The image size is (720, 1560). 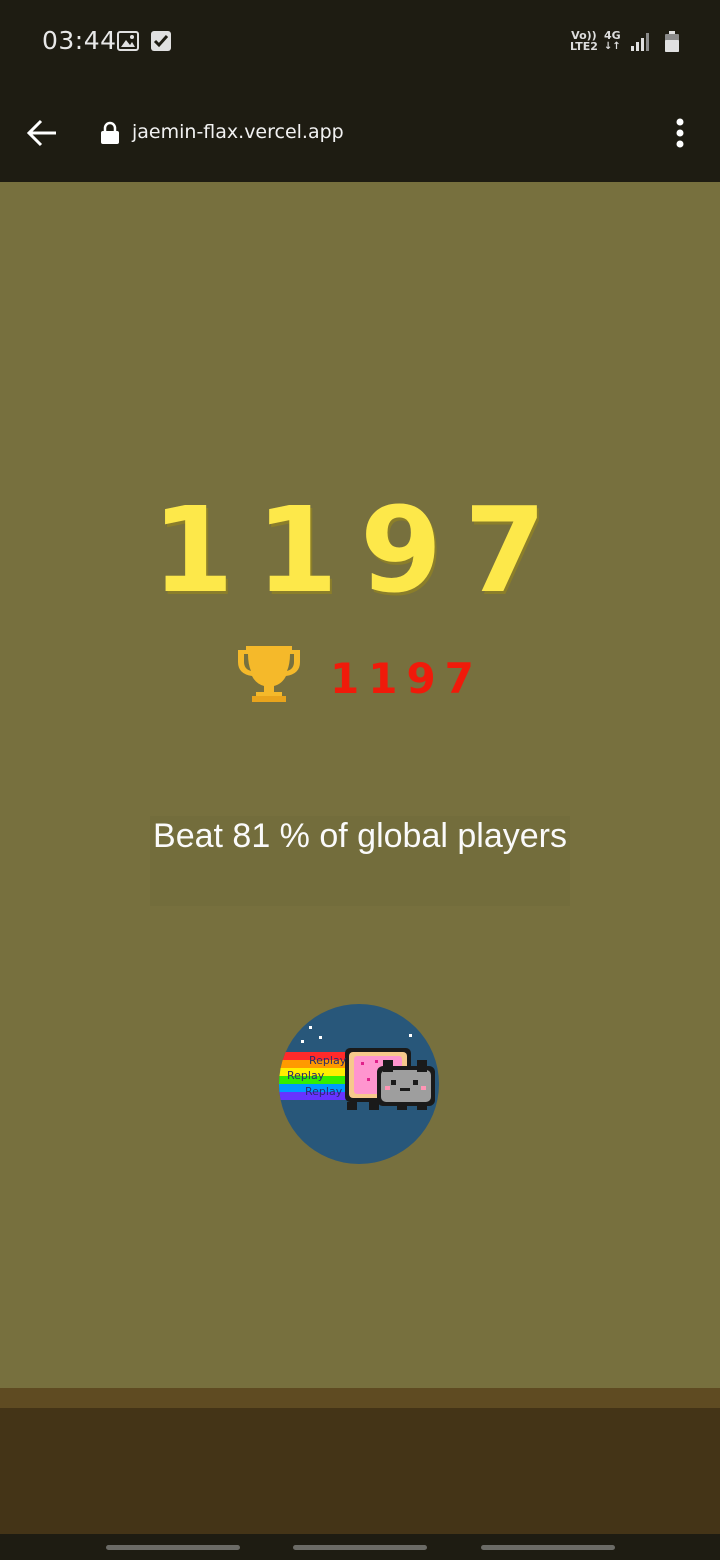 What do you see at coordinates (128, 41) in the screenshot?
I see `image-icon` at bounding box center [128, 41].